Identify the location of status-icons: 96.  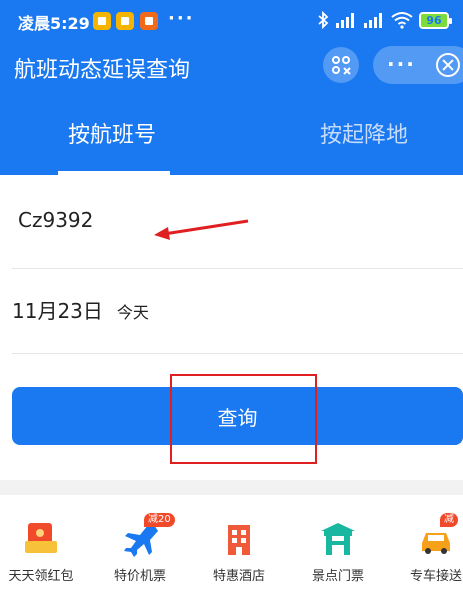
(384, 20).